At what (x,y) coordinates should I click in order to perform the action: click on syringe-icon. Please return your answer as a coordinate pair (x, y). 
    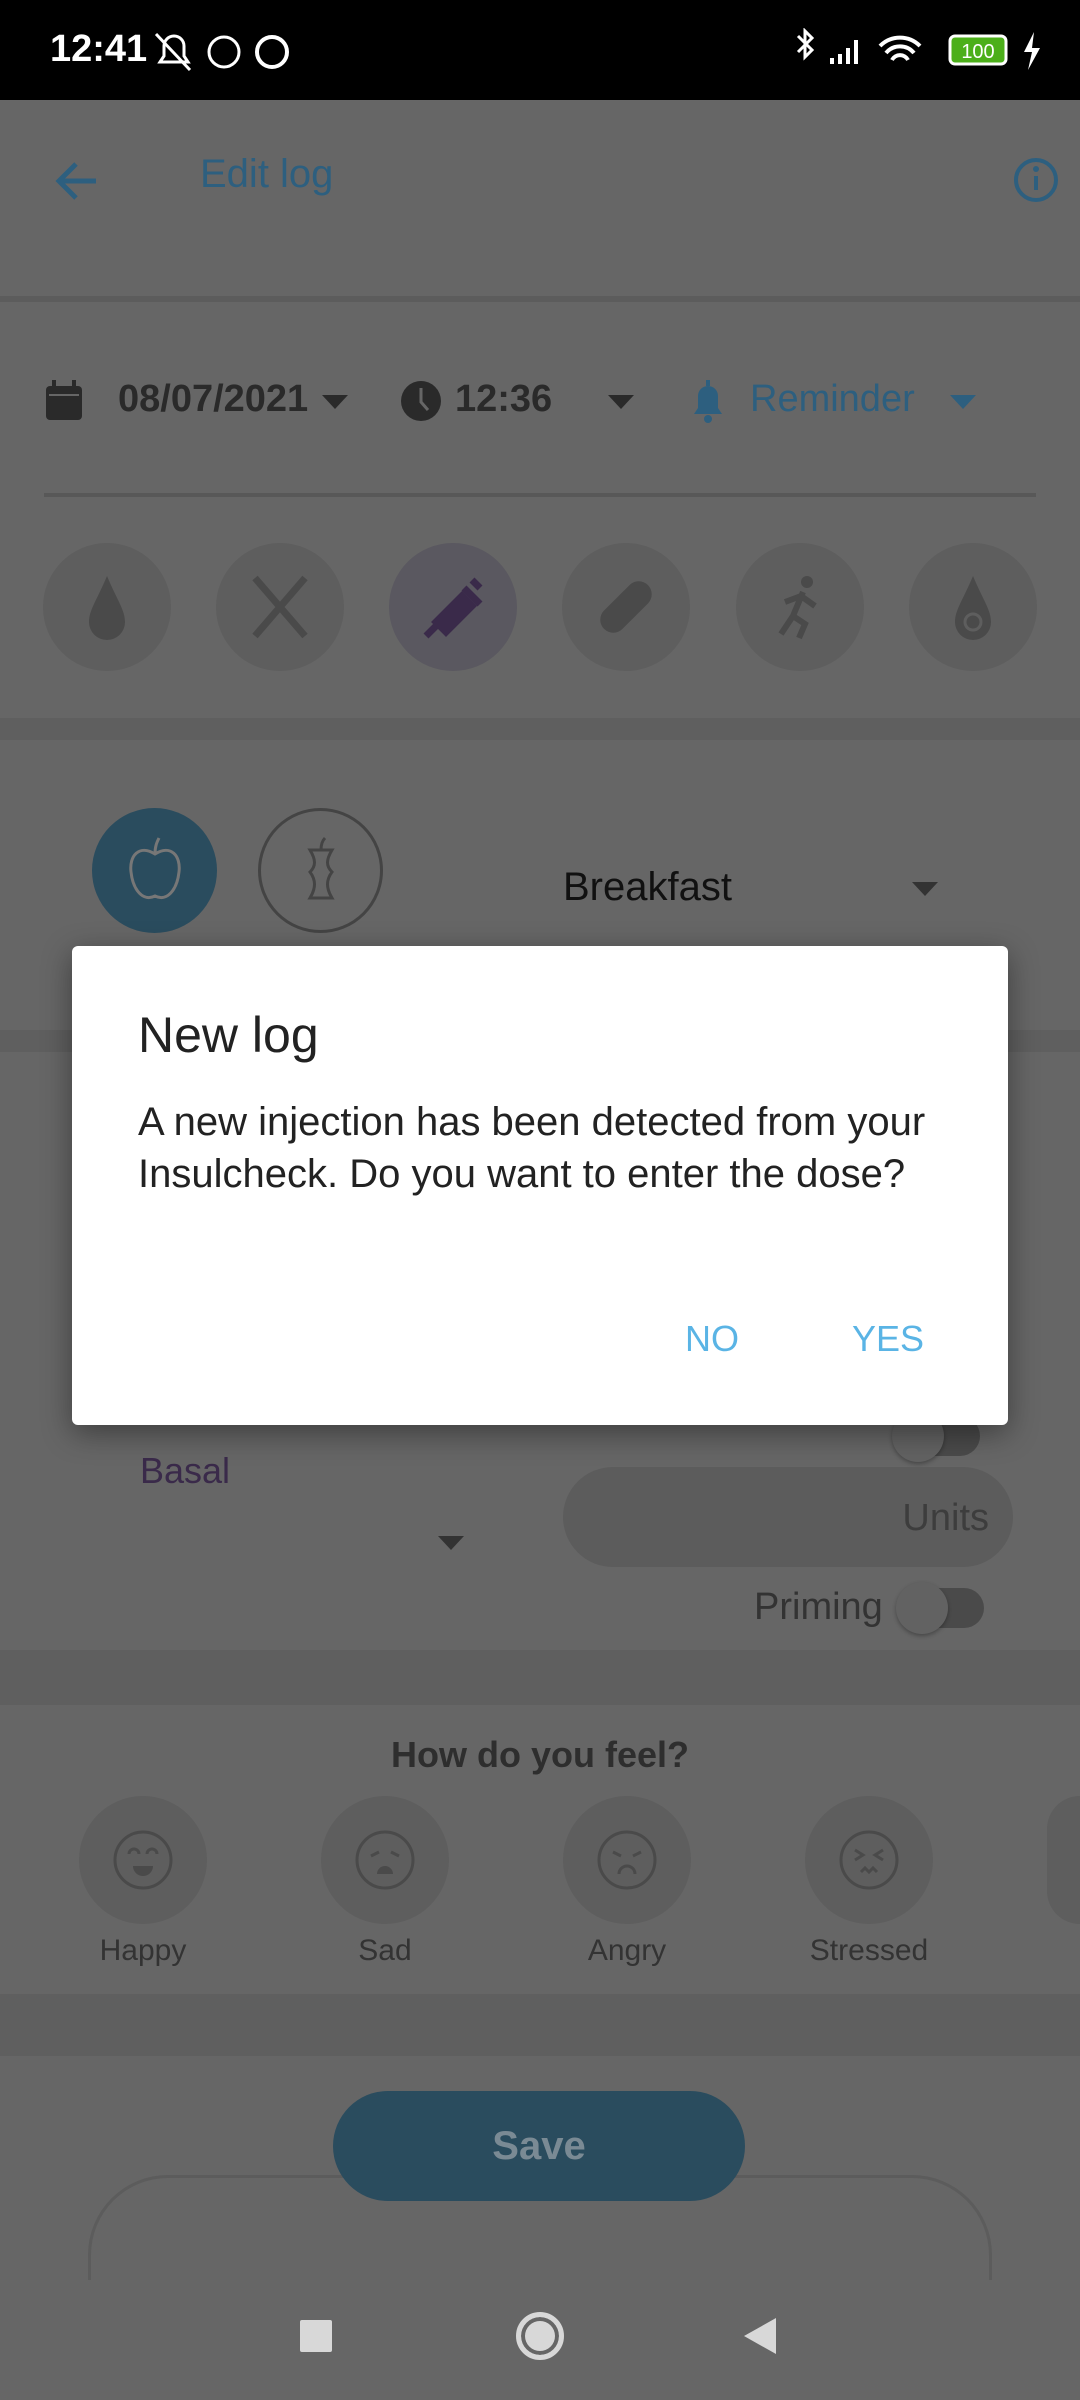
    Looking at the image, I should click on (453, 608).